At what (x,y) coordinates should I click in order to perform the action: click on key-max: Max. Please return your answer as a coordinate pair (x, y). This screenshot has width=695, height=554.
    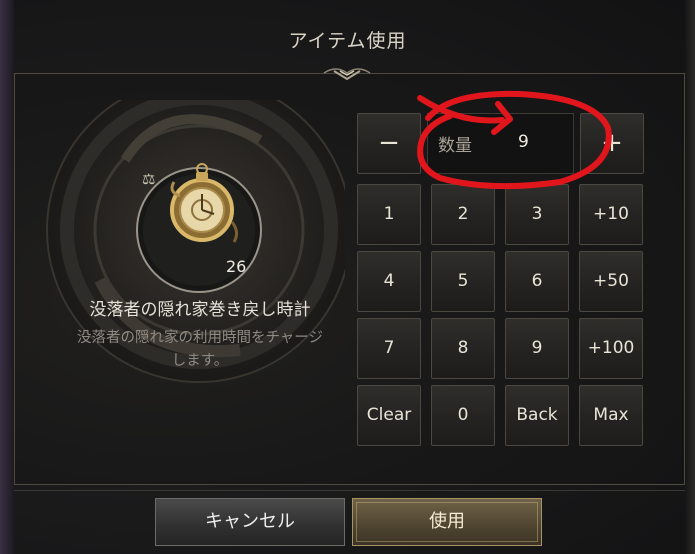
    Looking at the image, I should click on (611, 415).